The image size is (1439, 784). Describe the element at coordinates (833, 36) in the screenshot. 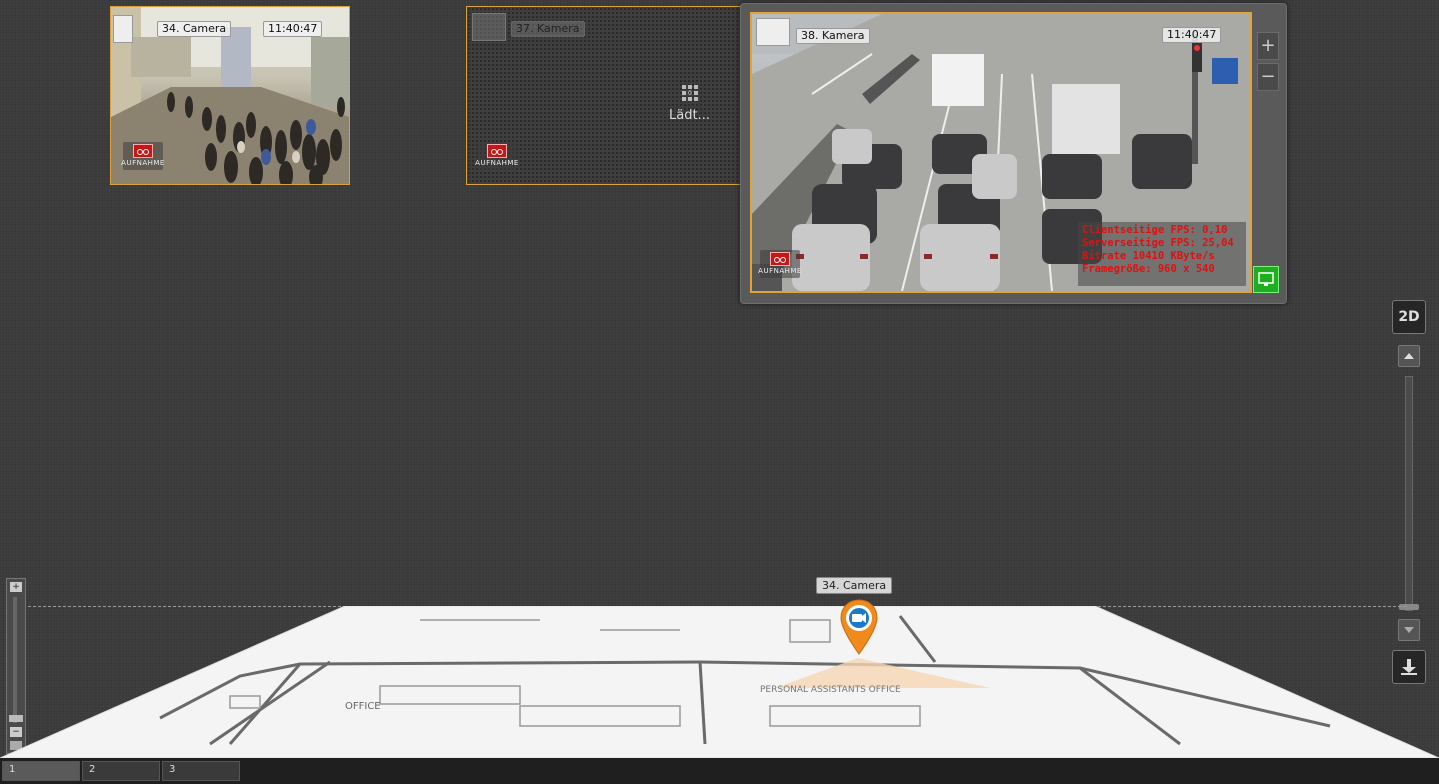

I see `camera-38-label: 38. Kamera` at that location.